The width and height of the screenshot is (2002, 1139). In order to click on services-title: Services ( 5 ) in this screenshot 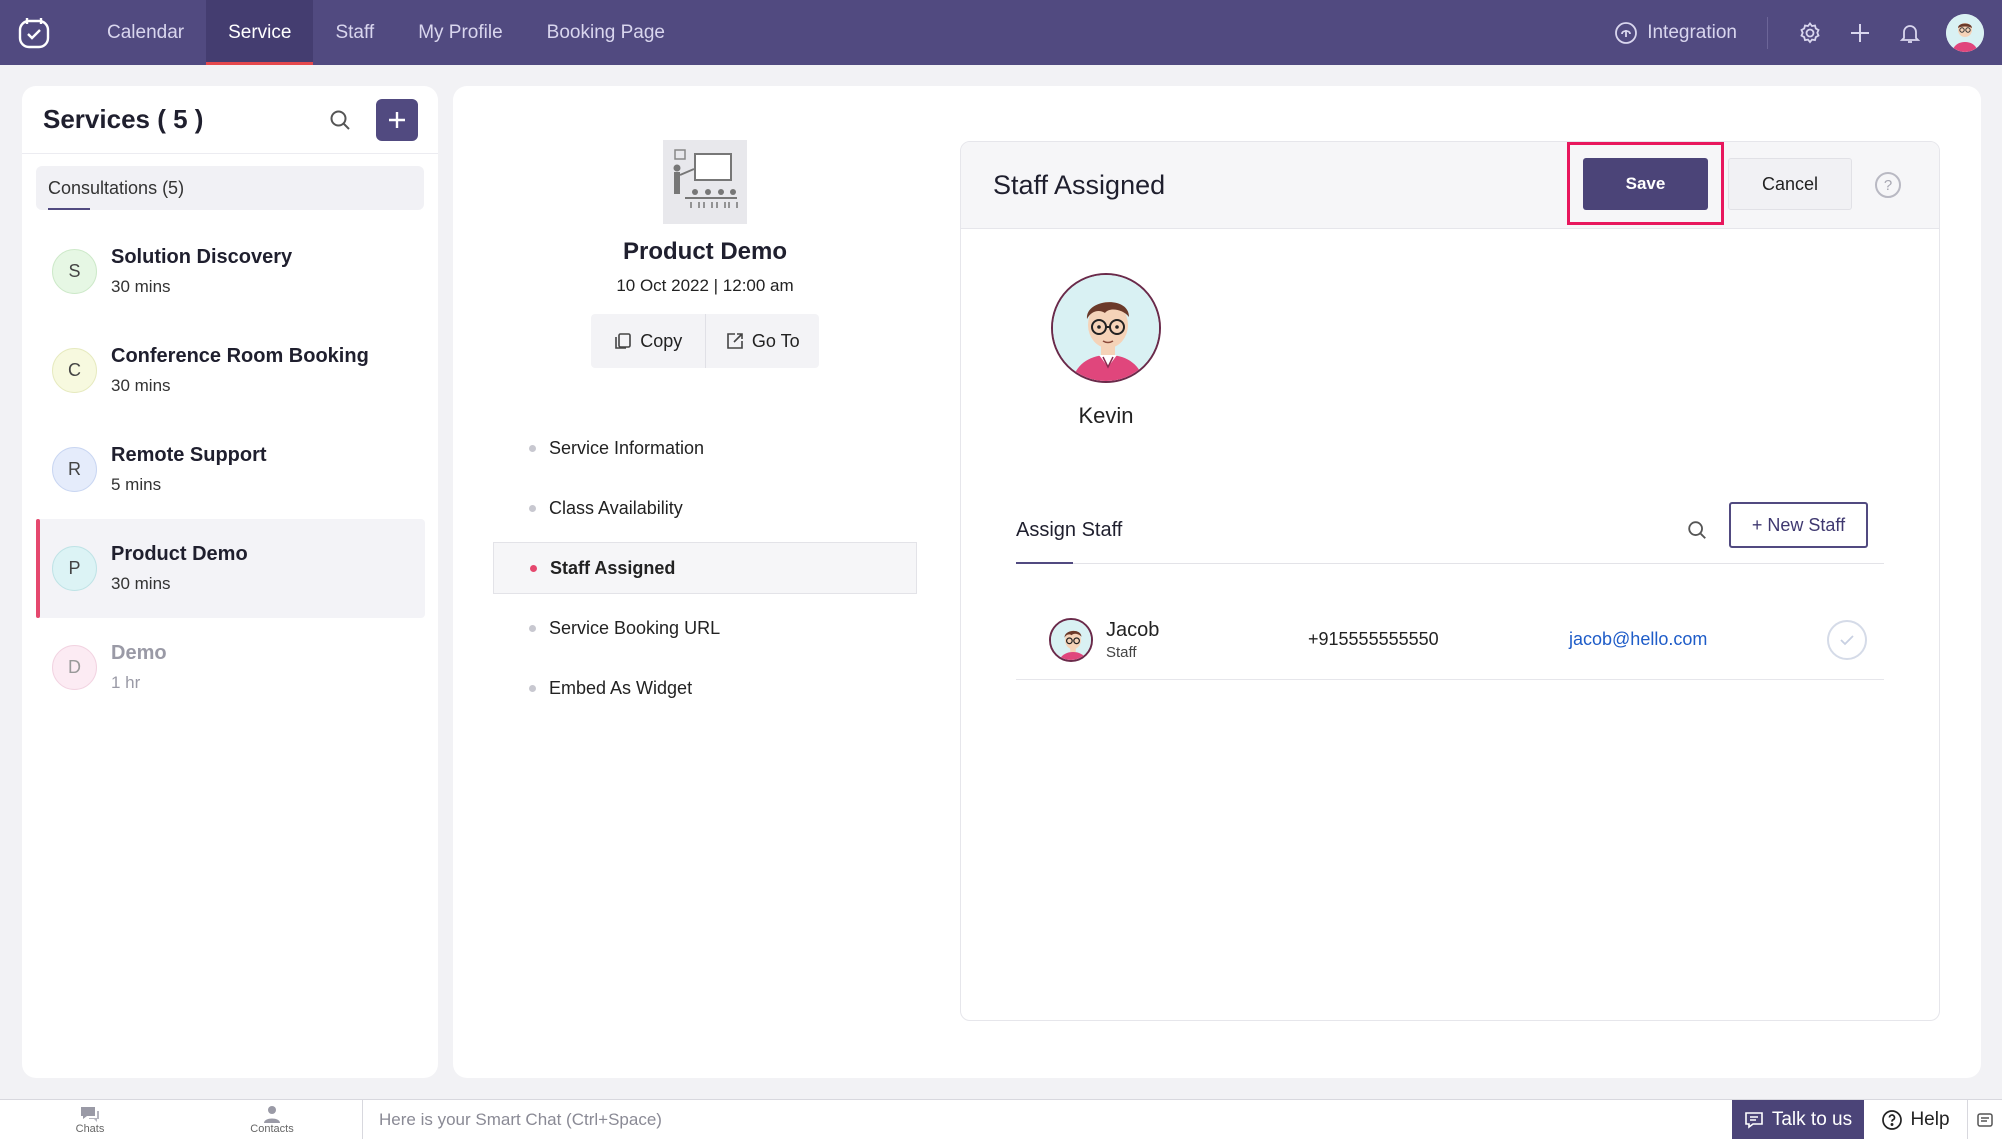, I will do `click(123, 119)`.